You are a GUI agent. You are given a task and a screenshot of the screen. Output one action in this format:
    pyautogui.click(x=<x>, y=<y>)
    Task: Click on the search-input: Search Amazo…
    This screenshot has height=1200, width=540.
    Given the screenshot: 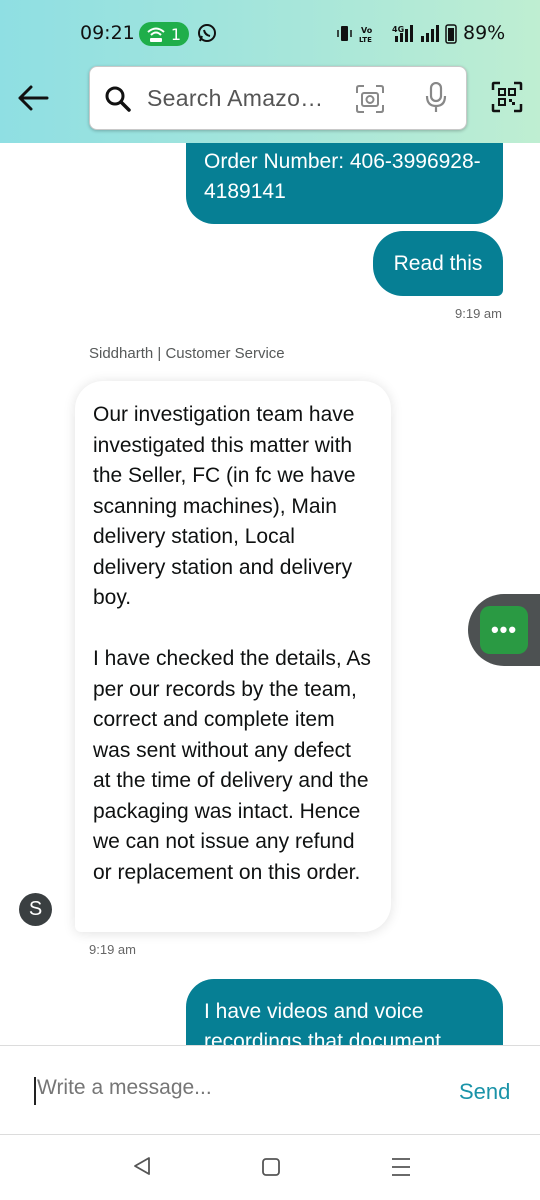 What is the action you would take?
    pyautogui.click(x=278, y=98)
    